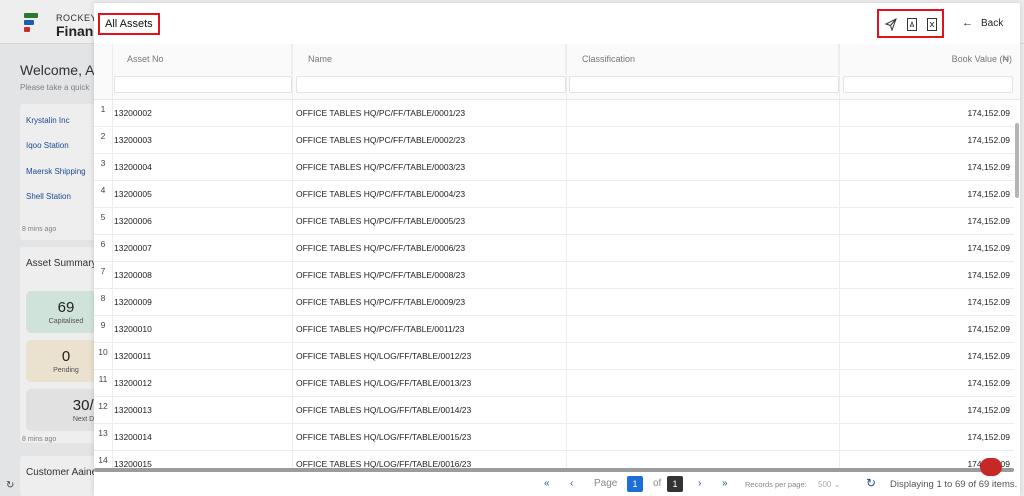 The height and width of the screenshot is (496, 1024). Describe the element at coordinates (926, 59) in the screenshot. I see `column-header-book-value: Book Value (₦)` at that location.